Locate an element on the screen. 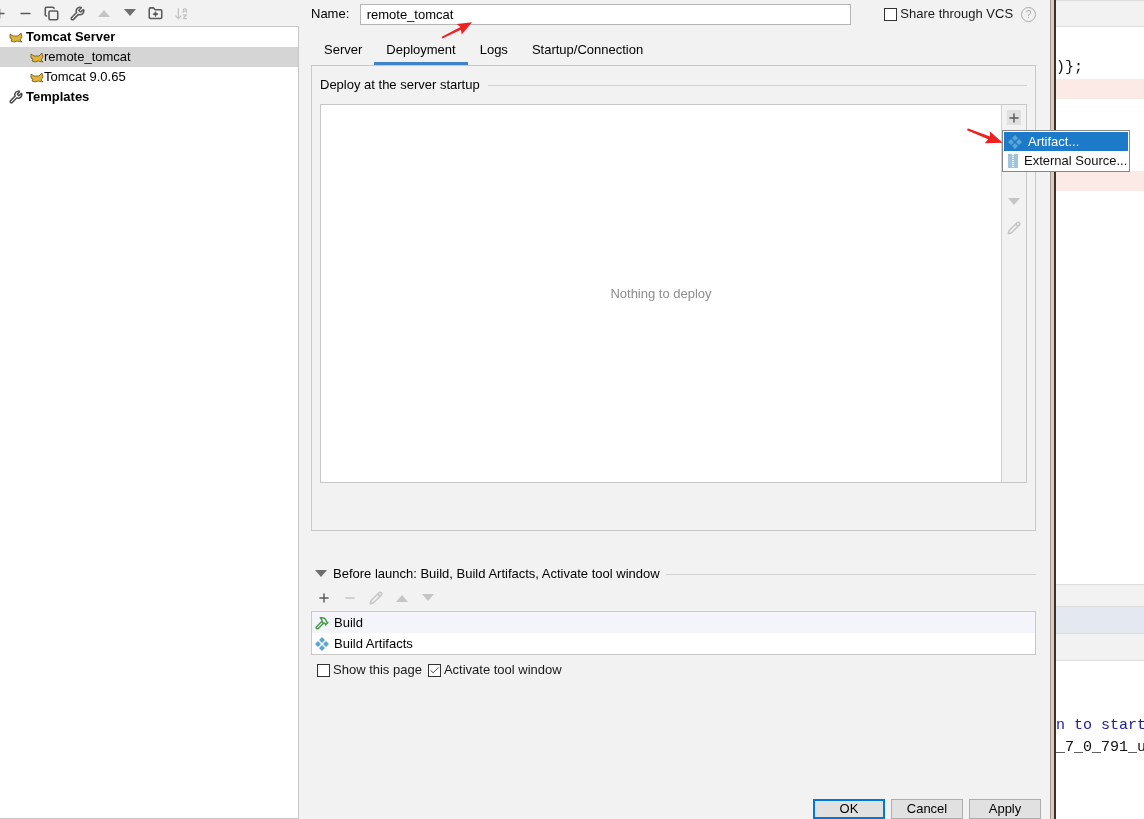  section-title: Deploy at the server startup is located at coordinates (400, 85).